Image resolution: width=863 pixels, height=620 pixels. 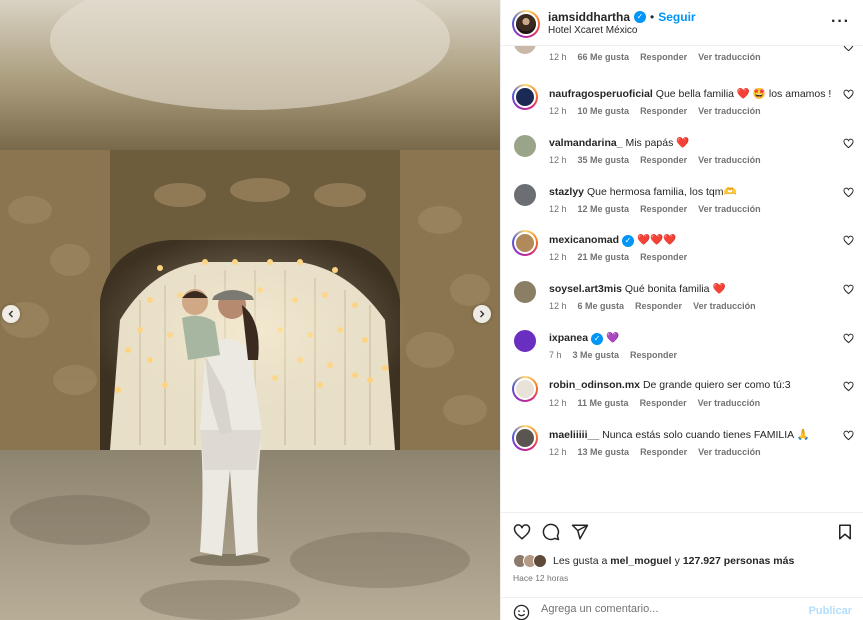 What do you see at coordinates (596, 355) in the screenshot?
I see `comment-likes: 3 Me gusta` at bounding box center [596, 355].